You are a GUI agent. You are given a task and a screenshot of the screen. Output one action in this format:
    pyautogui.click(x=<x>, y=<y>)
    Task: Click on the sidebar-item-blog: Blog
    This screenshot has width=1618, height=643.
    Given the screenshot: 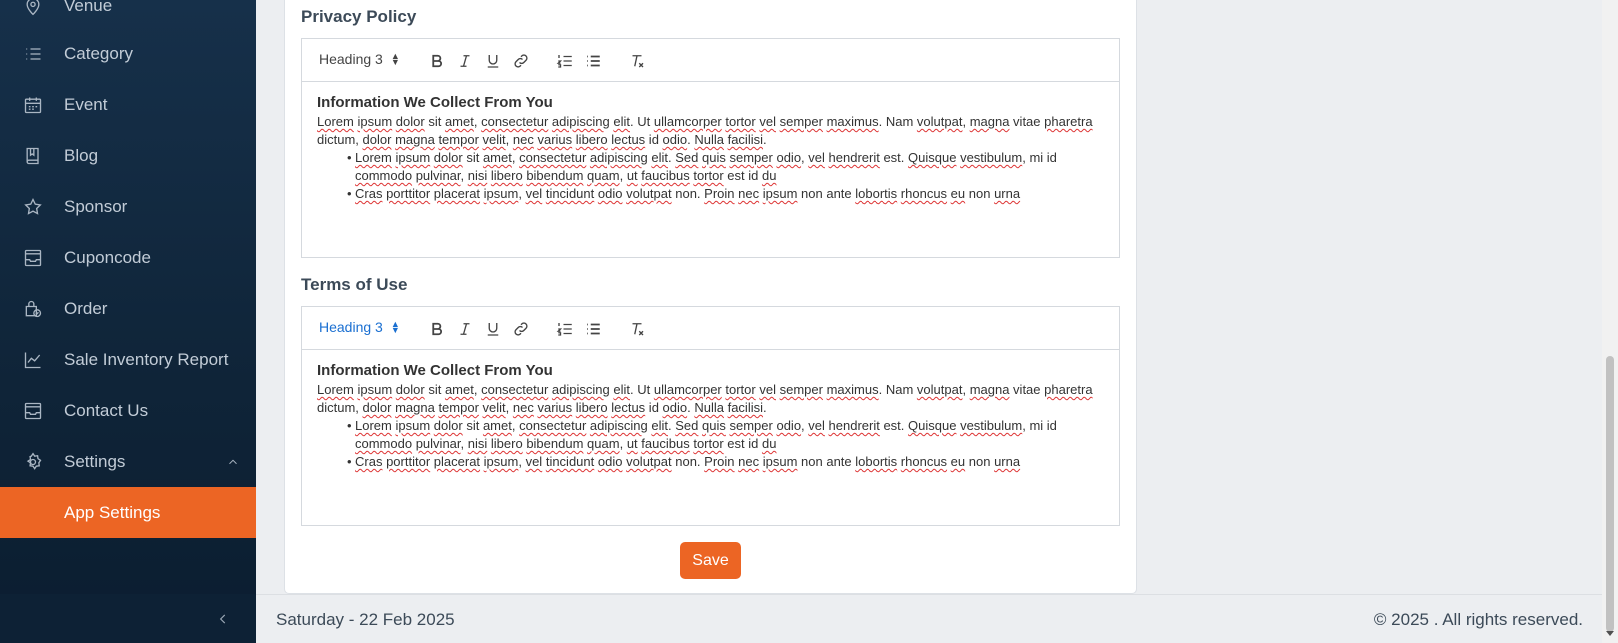 What is the action you would take?
    pyautogui.click(x=128, y=155)
    